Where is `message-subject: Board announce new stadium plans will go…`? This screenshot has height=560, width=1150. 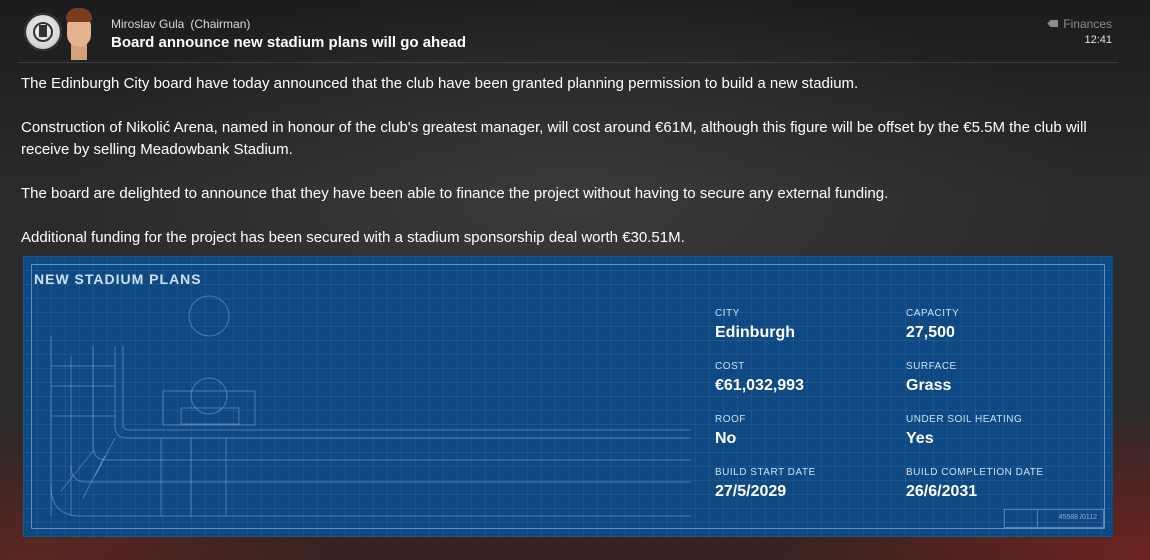
message-subject: Board announce new stadium plans will go… is located at coordinates (289, 42).